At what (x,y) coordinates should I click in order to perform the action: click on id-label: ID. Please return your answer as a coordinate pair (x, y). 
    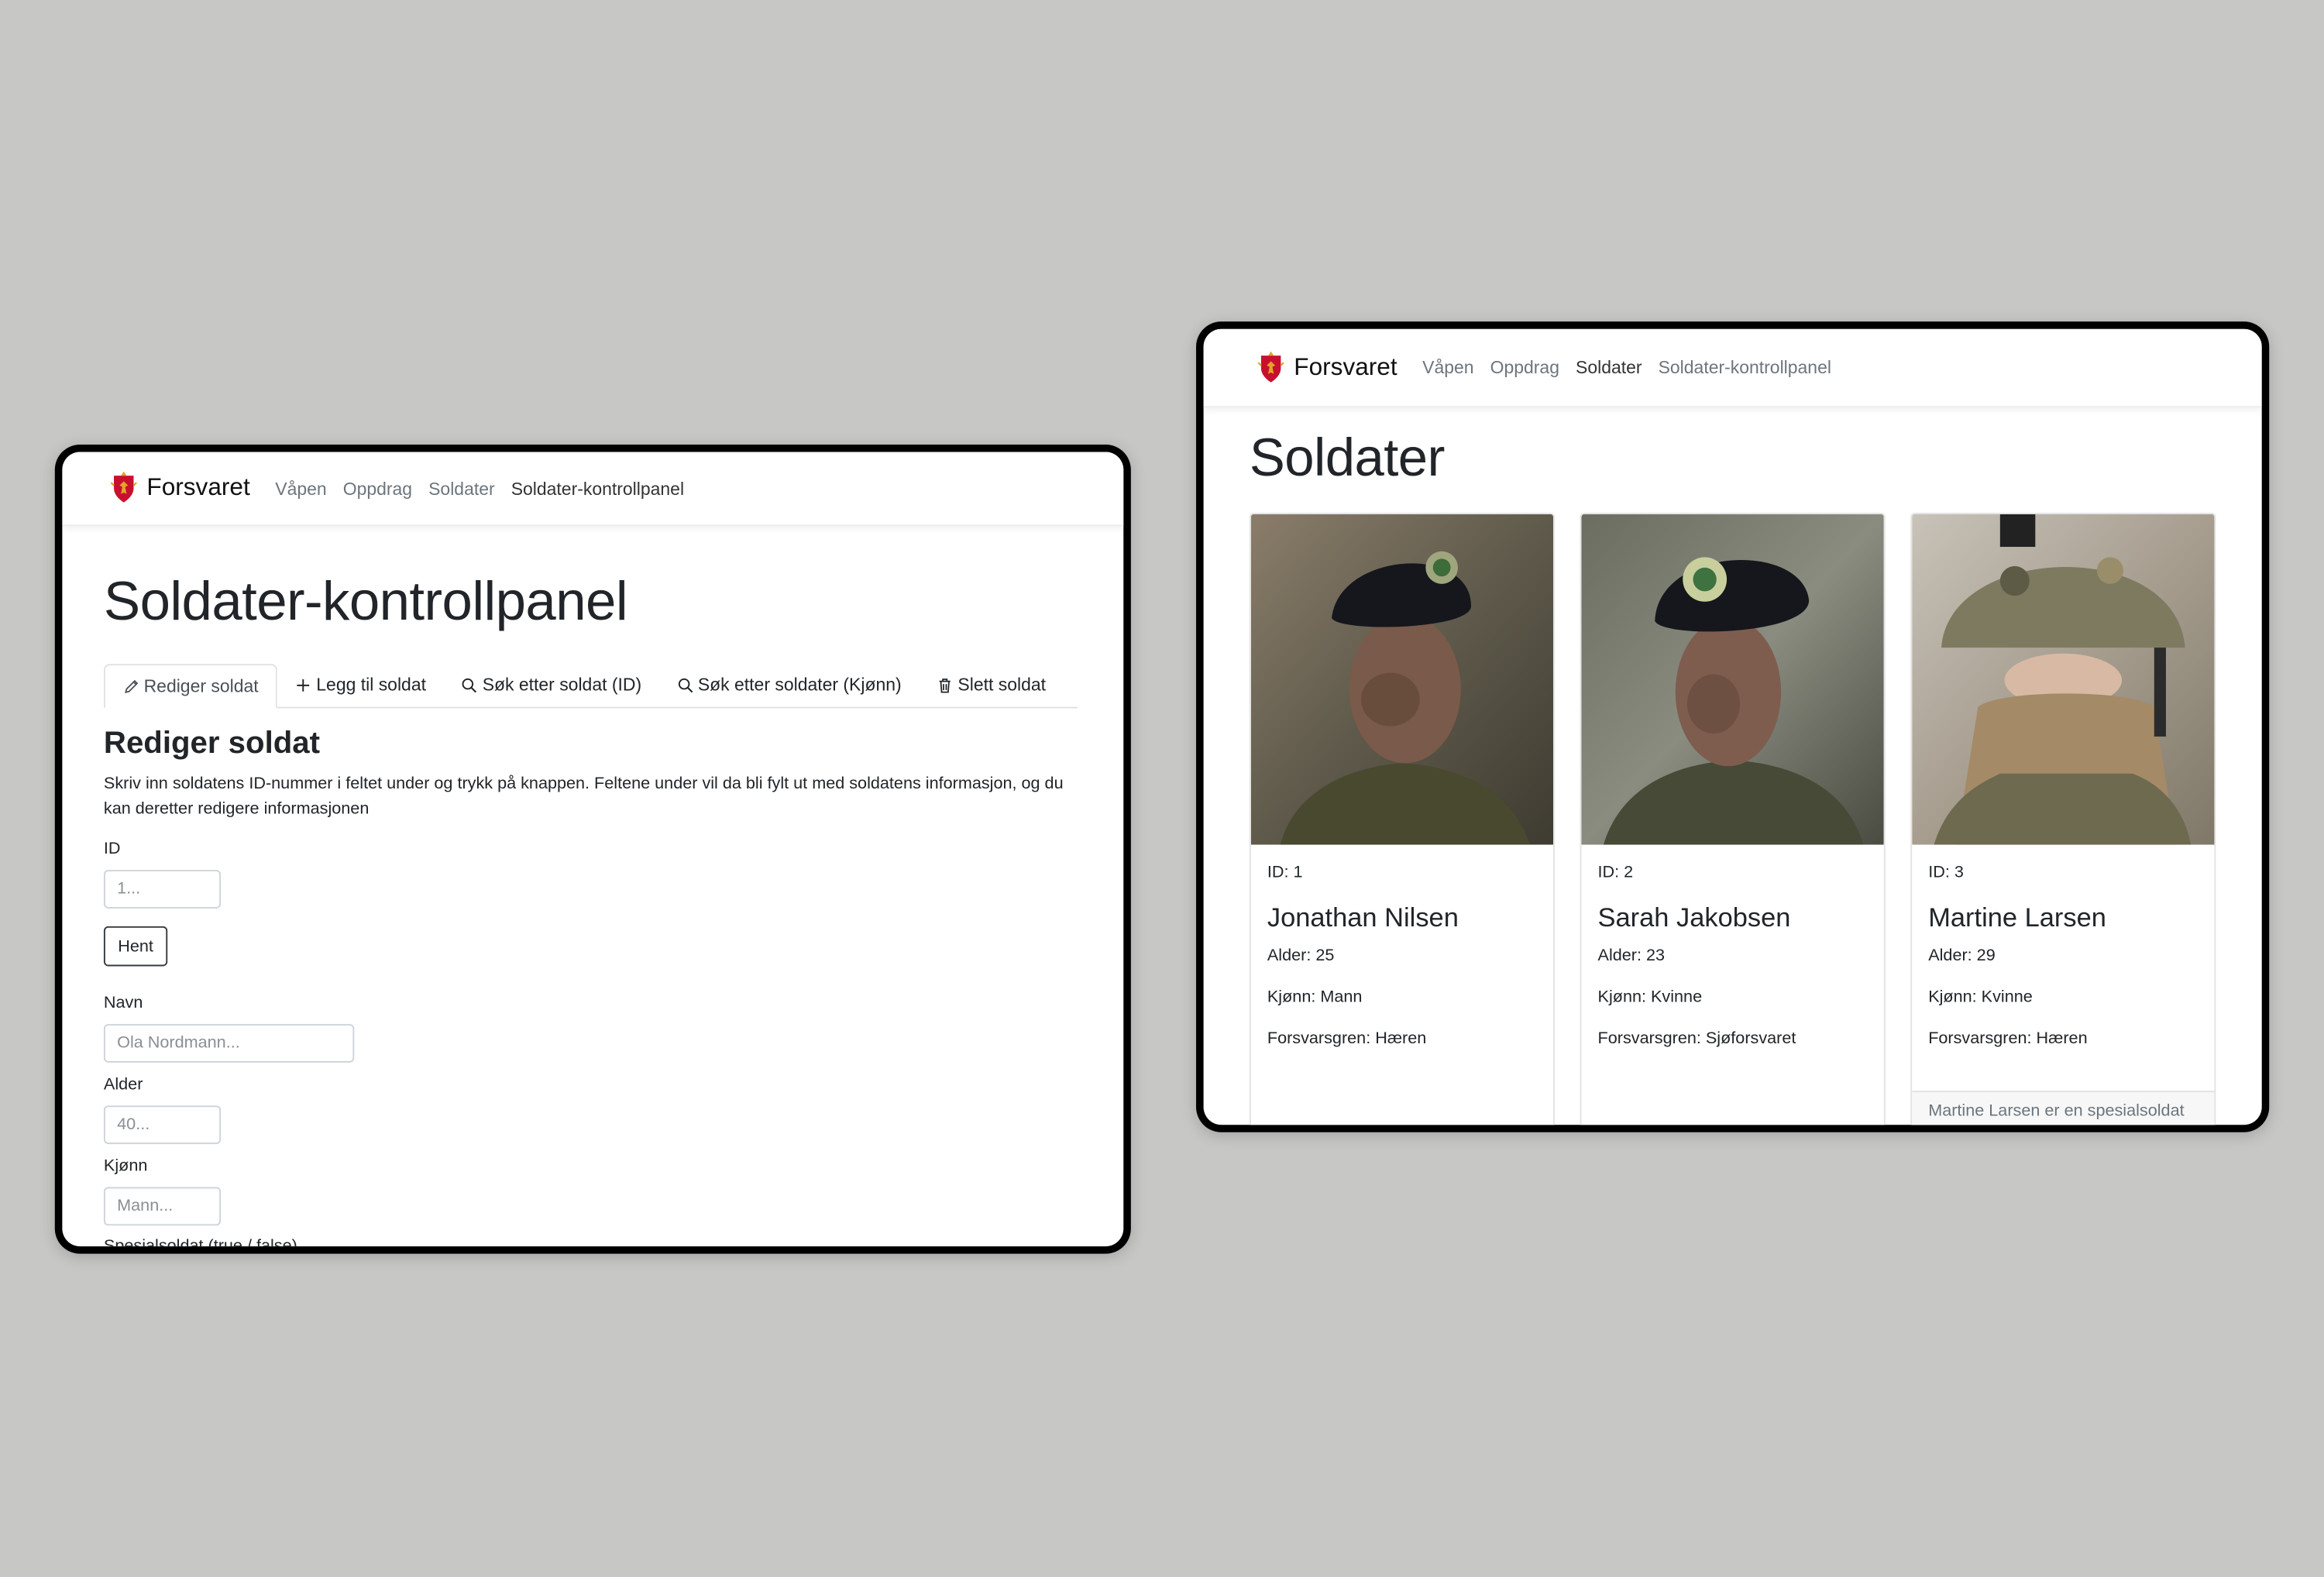
    Looking at the image, I should click on (112, 849).